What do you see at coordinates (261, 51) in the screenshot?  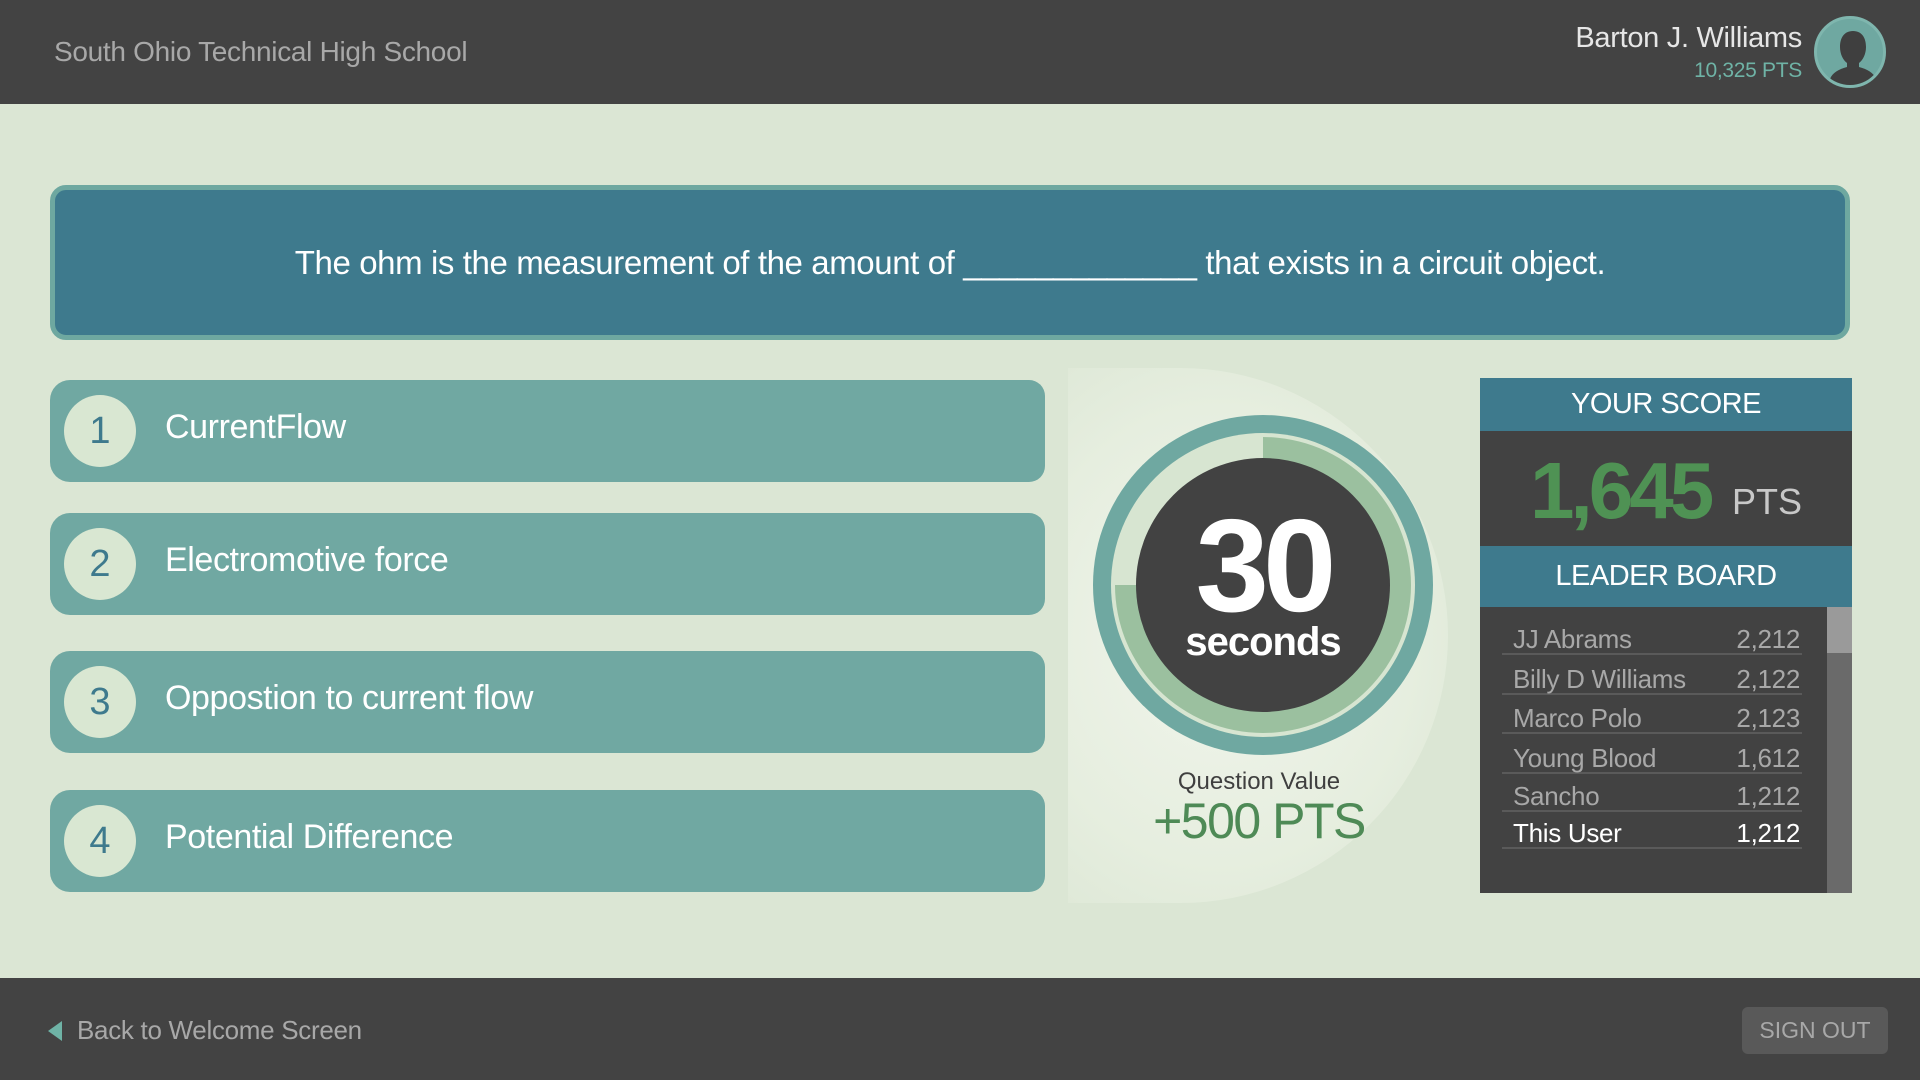 I see `school-name: South Ohio Technical High School` at bounding box center [261, 51].